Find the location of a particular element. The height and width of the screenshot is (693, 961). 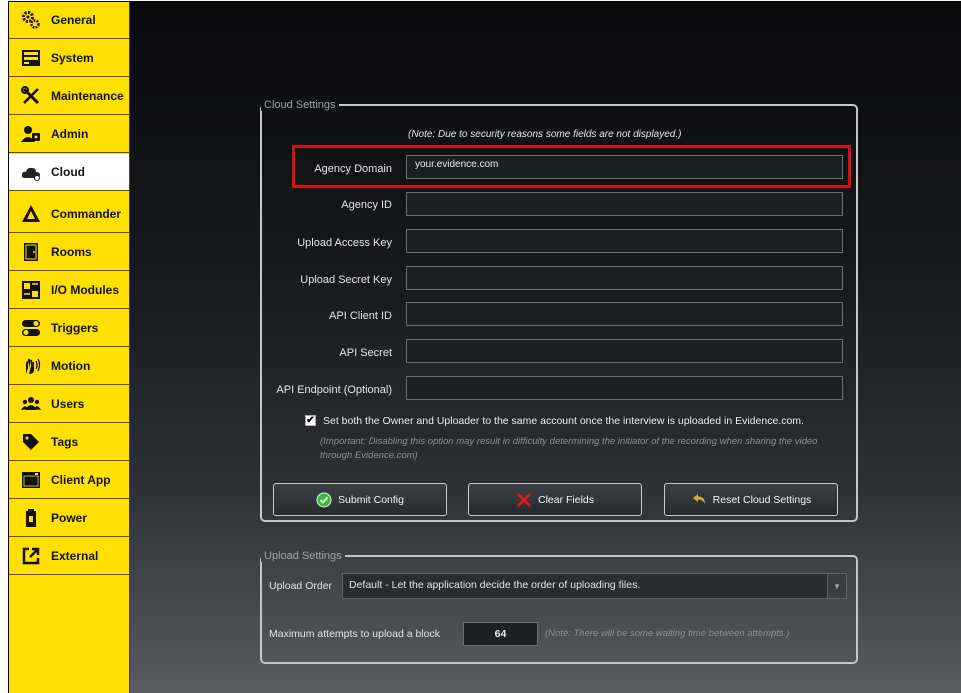

sidebar-item-commander: Commander is located at coordinates (69, 214).